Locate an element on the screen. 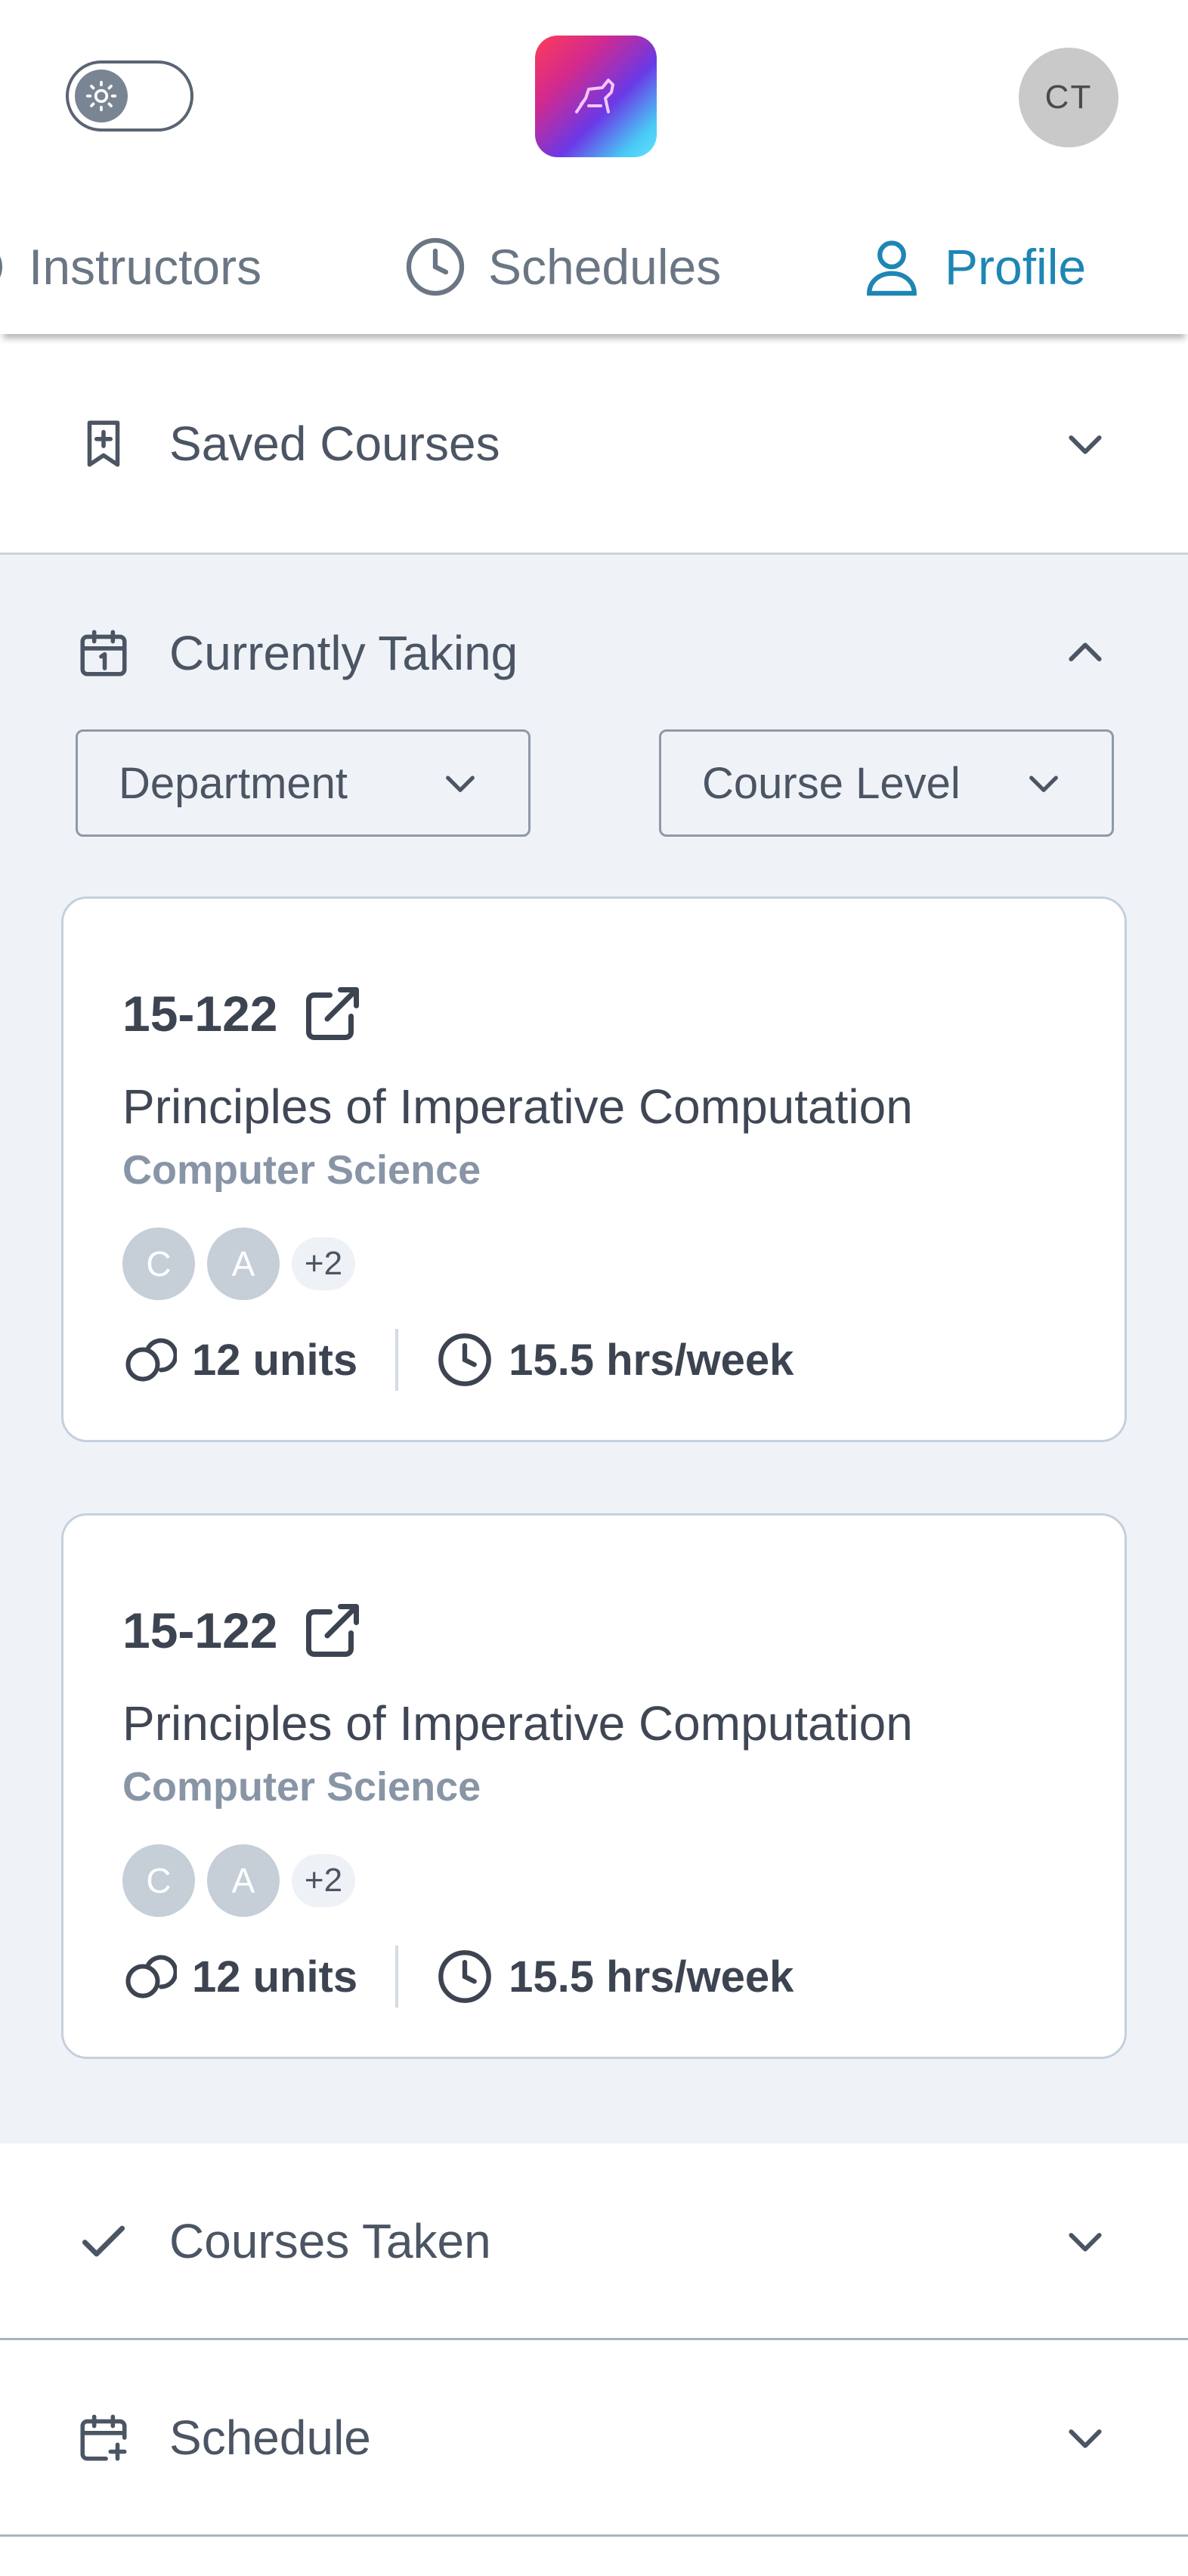 This screenshot has width=1188, height=2576. section-schedule: Schedule is located at coordinates (594, 2438).